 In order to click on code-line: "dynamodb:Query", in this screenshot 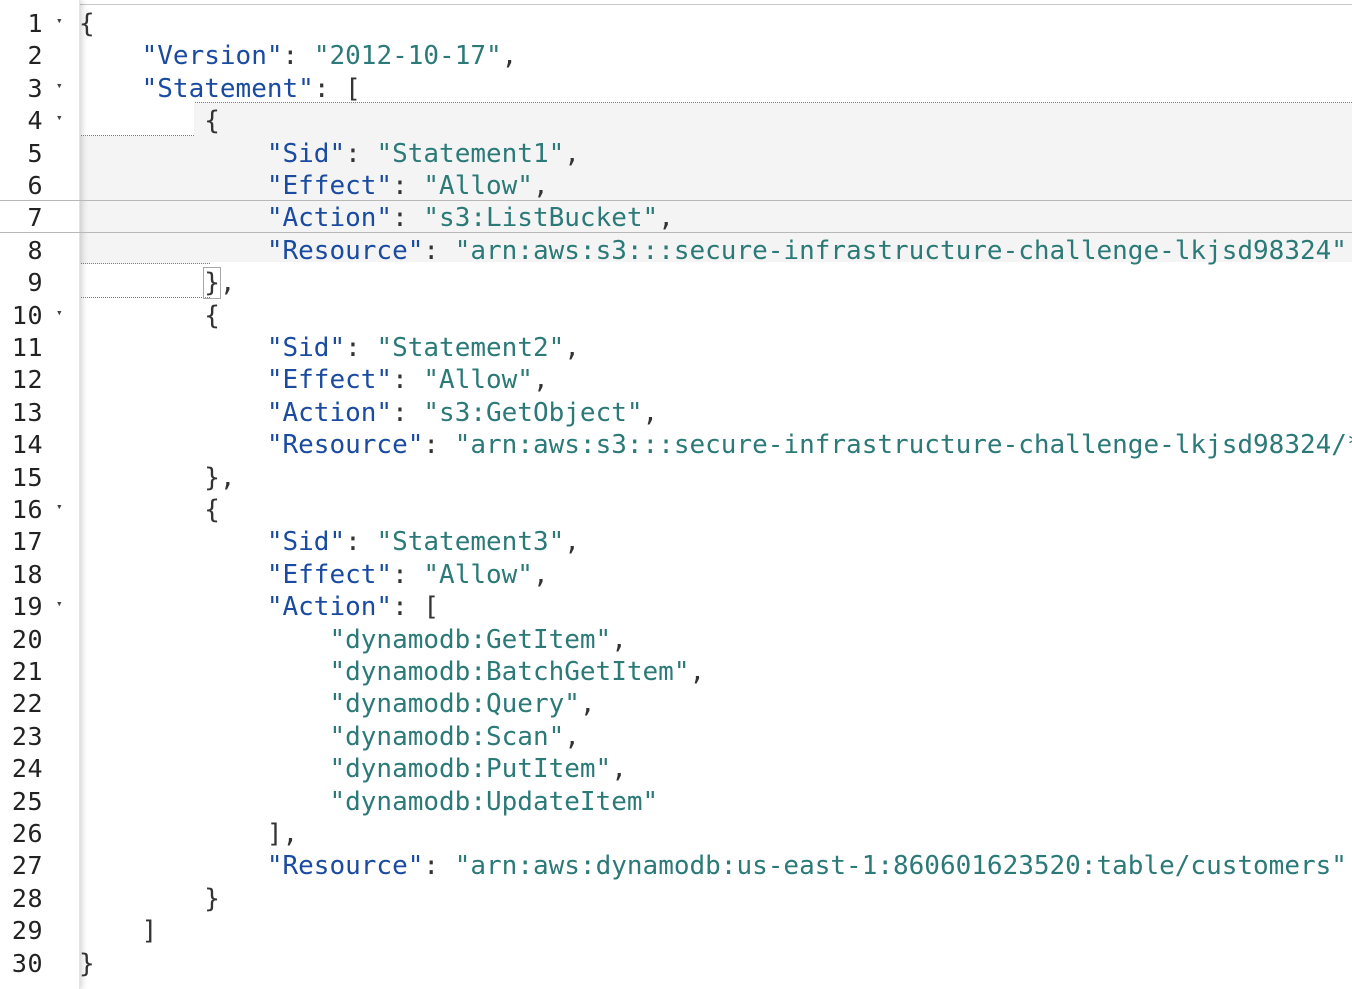, I will do `click(337, 704)`.